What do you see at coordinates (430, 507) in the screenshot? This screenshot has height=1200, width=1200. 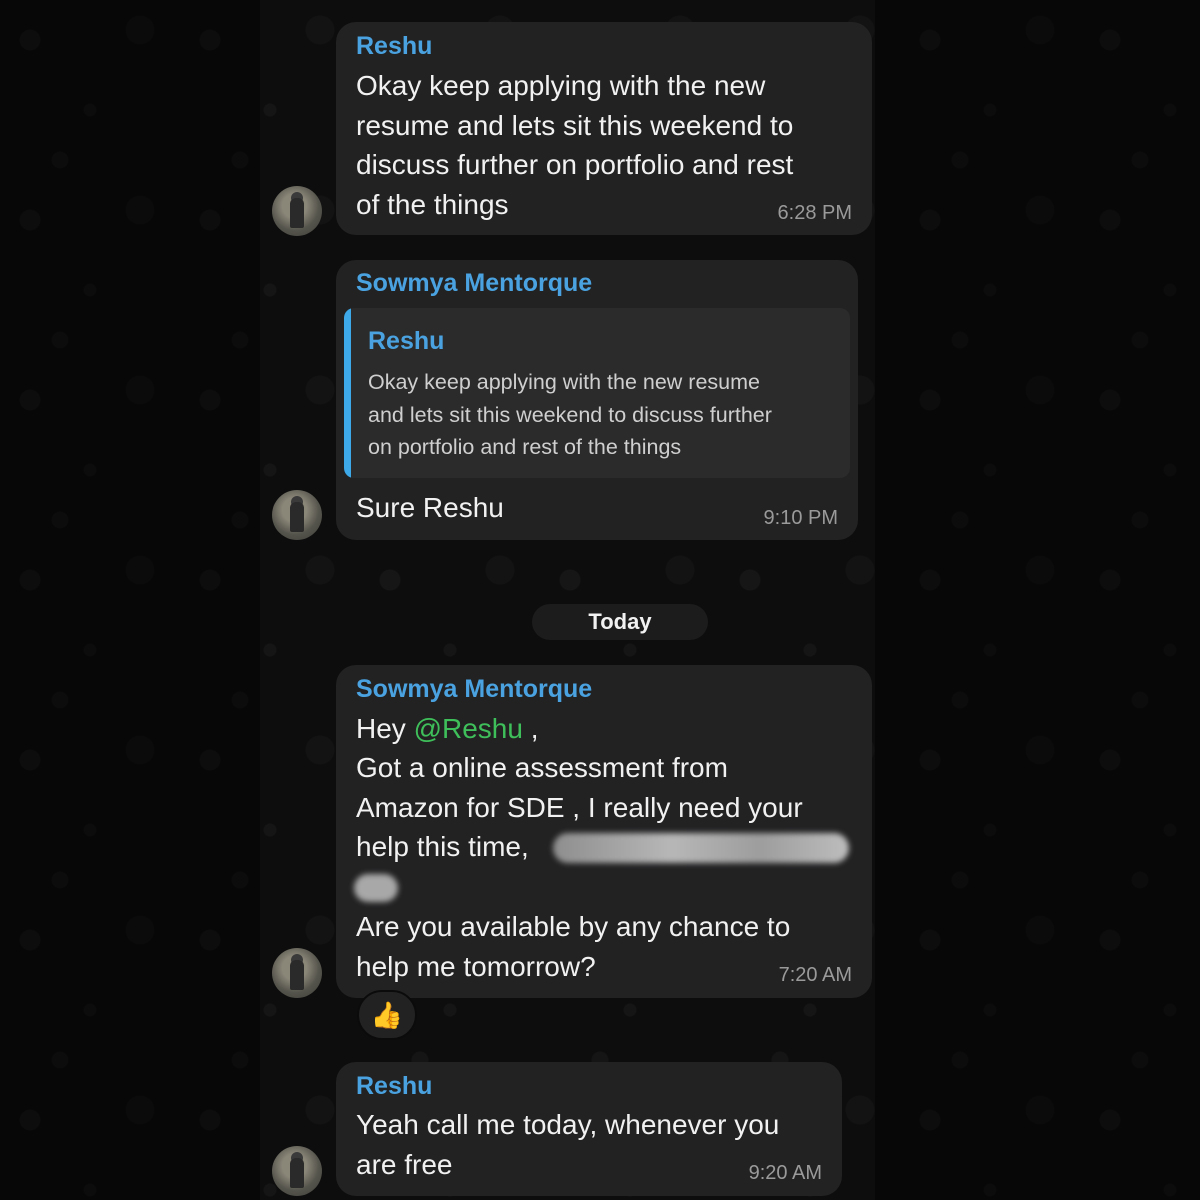 I see `message-text: Sure Reshu` at bounding box center [430, 507].